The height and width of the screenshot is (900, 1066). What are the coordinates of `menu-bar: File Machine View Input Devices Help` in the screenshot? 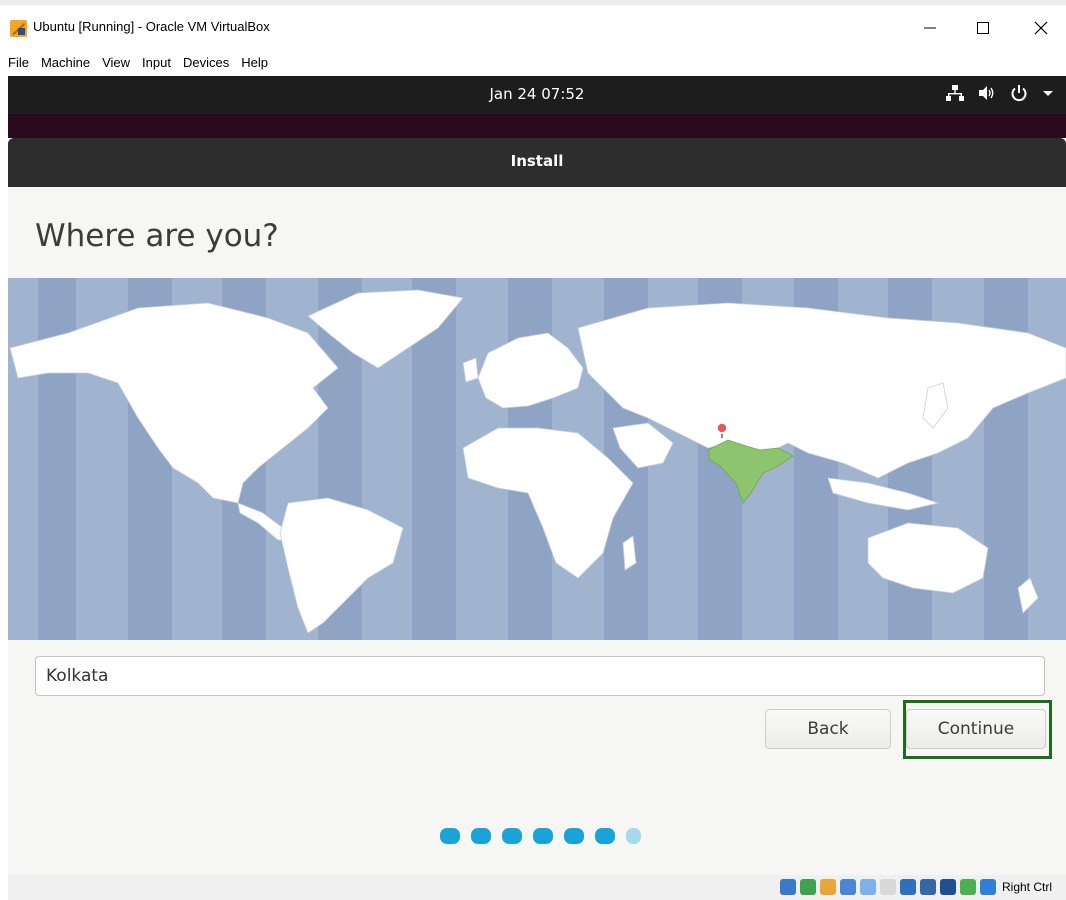 It's located at (533, 63).